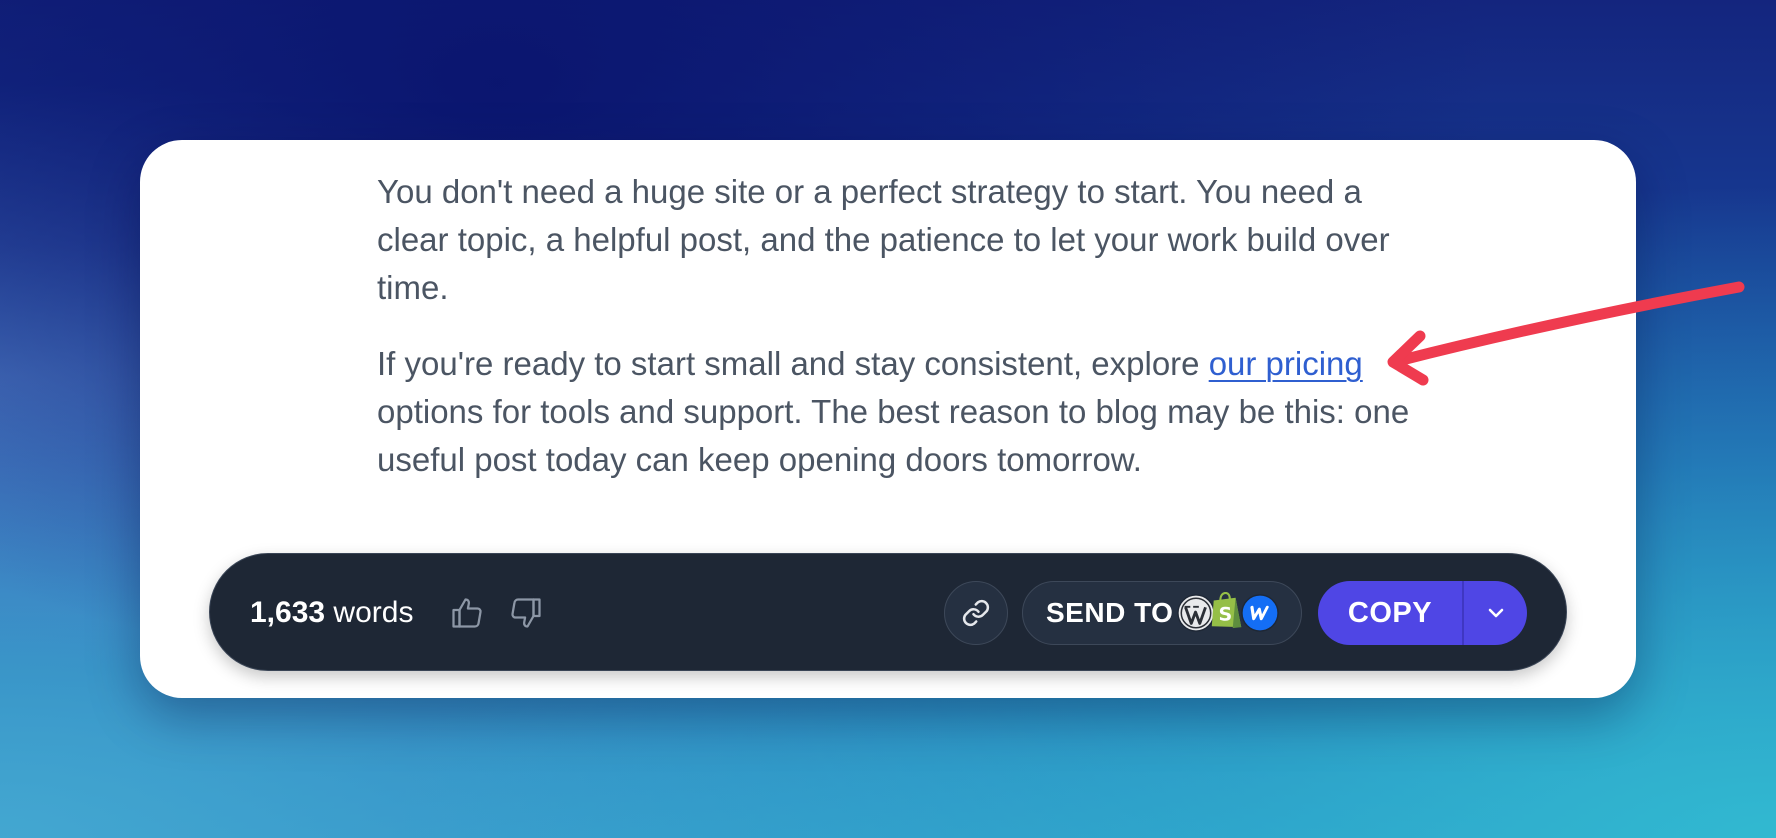  I want to click on send-to-label: SEND TO, so click(1110, 612).